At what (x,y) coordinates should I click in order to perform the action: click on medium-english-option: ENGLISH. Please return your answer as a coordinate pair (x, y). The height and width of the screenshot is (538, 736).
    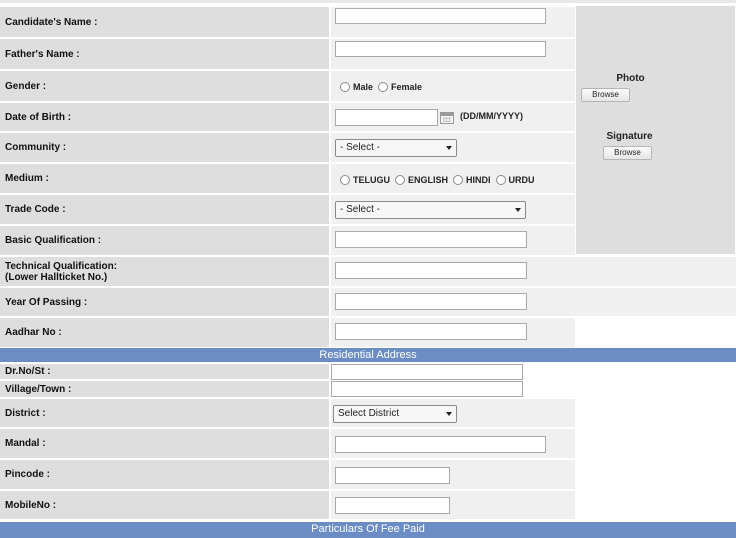
    Looking at the image, I should click on (421, 180).